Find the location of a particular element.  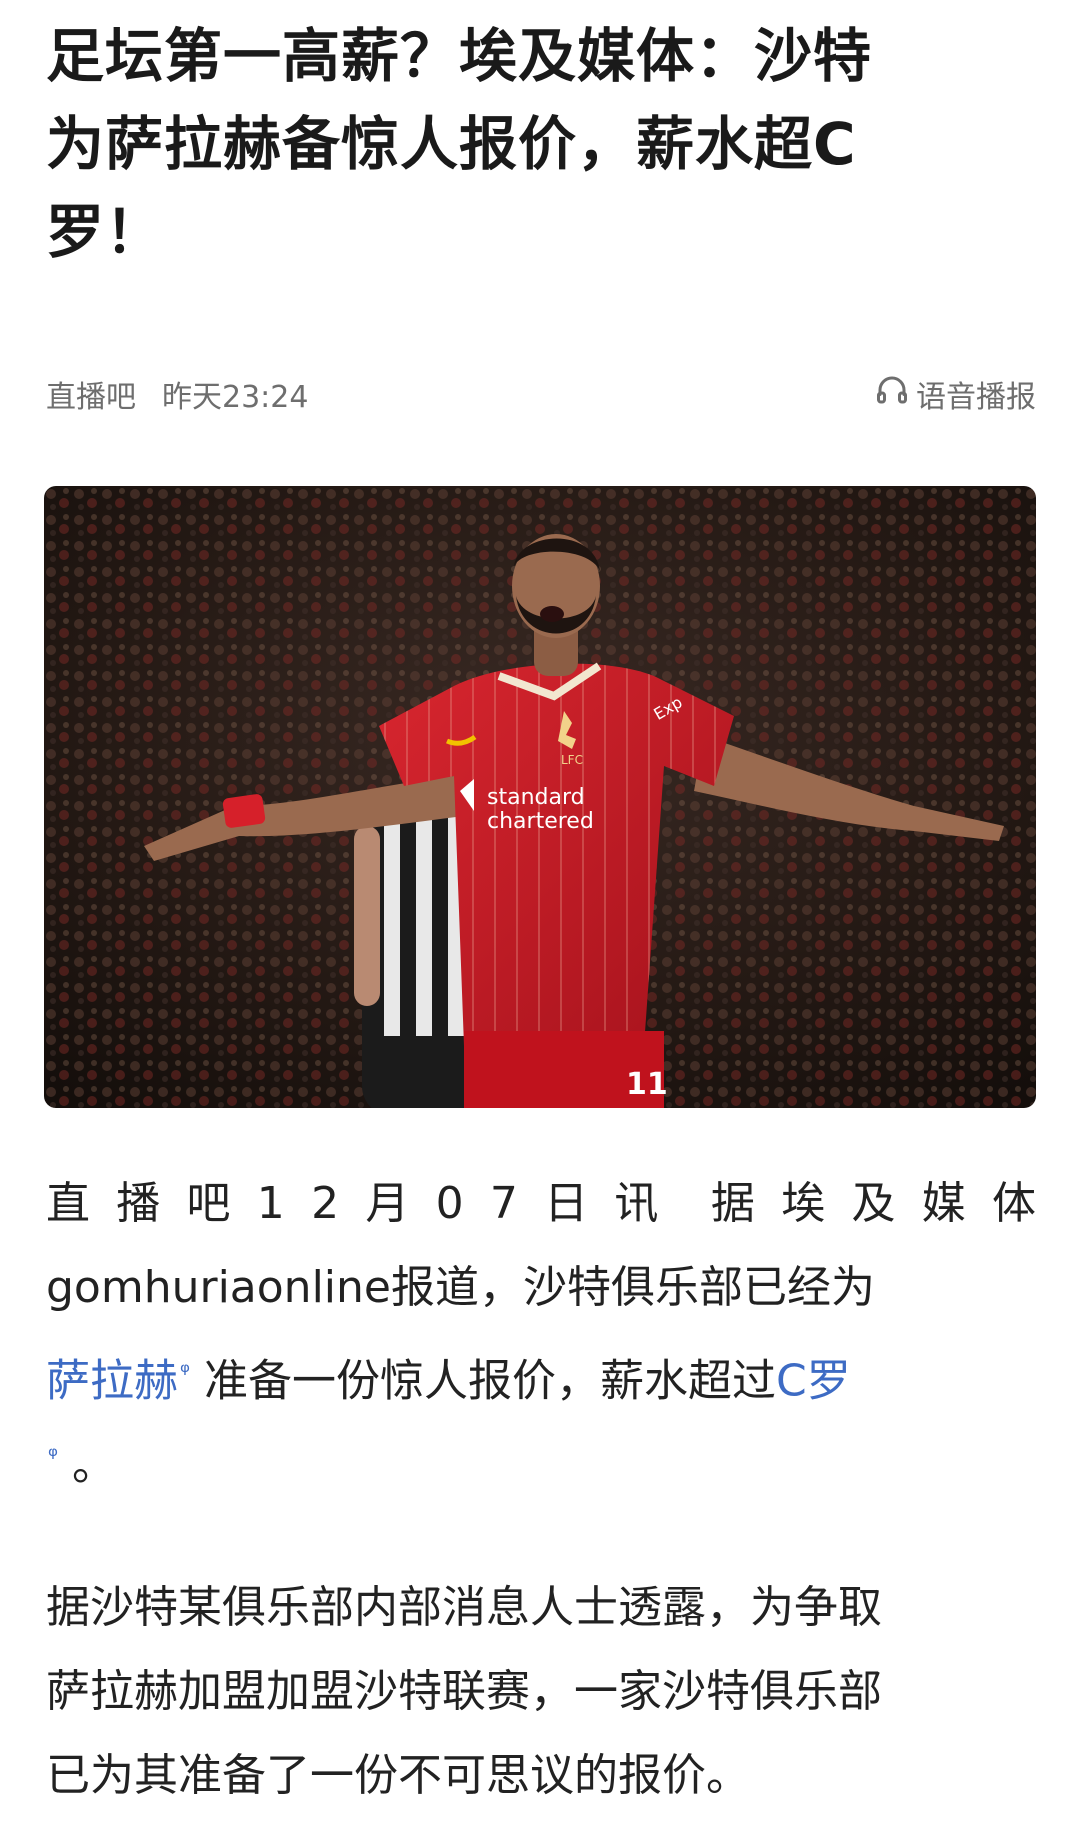

keyword-link-cristiano-ronaldo: C罗 is located at coordinates (813, 1381).